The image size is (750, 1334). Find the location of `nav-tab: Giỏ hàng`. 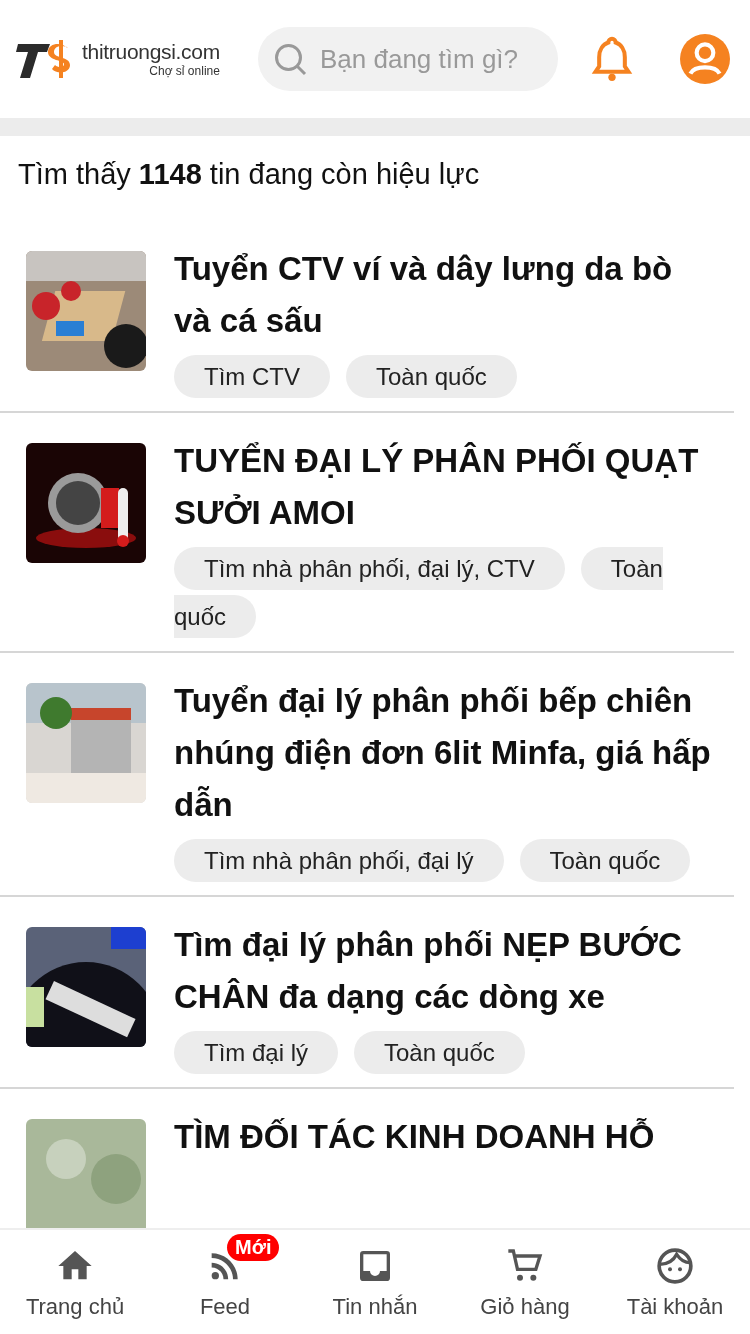

nav-tab: Giỏ hàng is located at coordinates (525, 1282).